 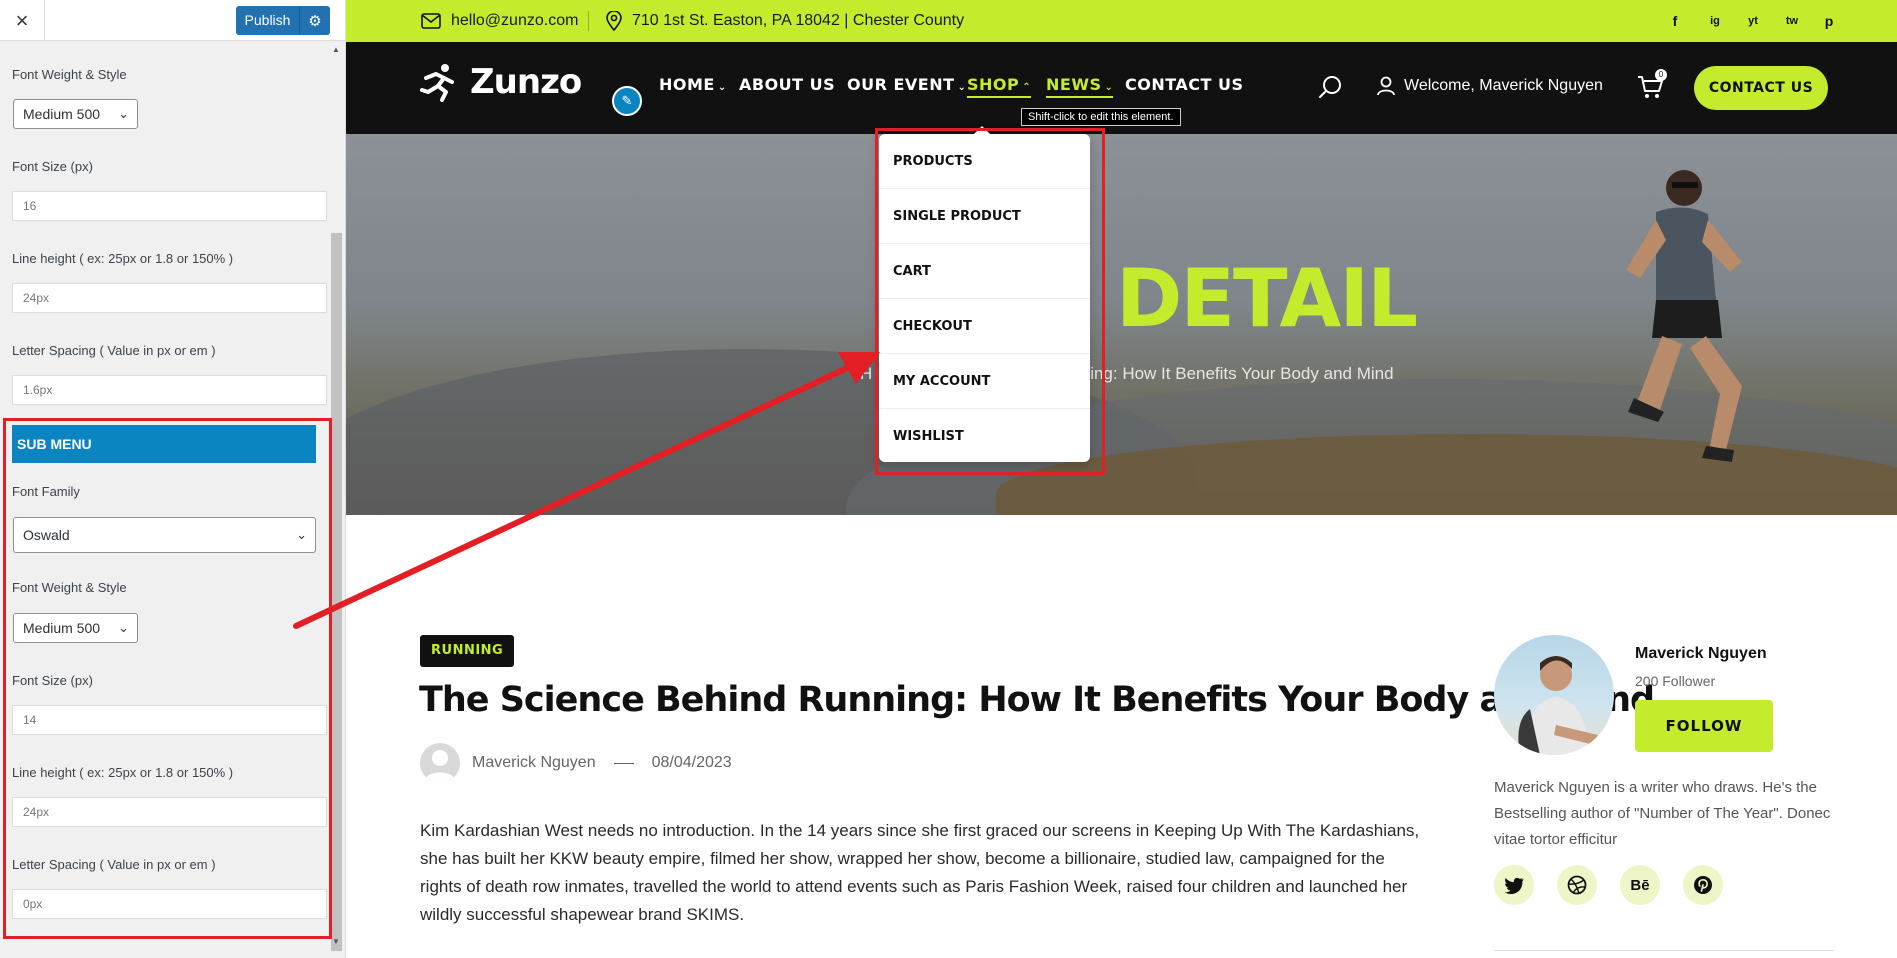 I want to click on nav-about-label: ABOUT US, so click(x=787, y=84).